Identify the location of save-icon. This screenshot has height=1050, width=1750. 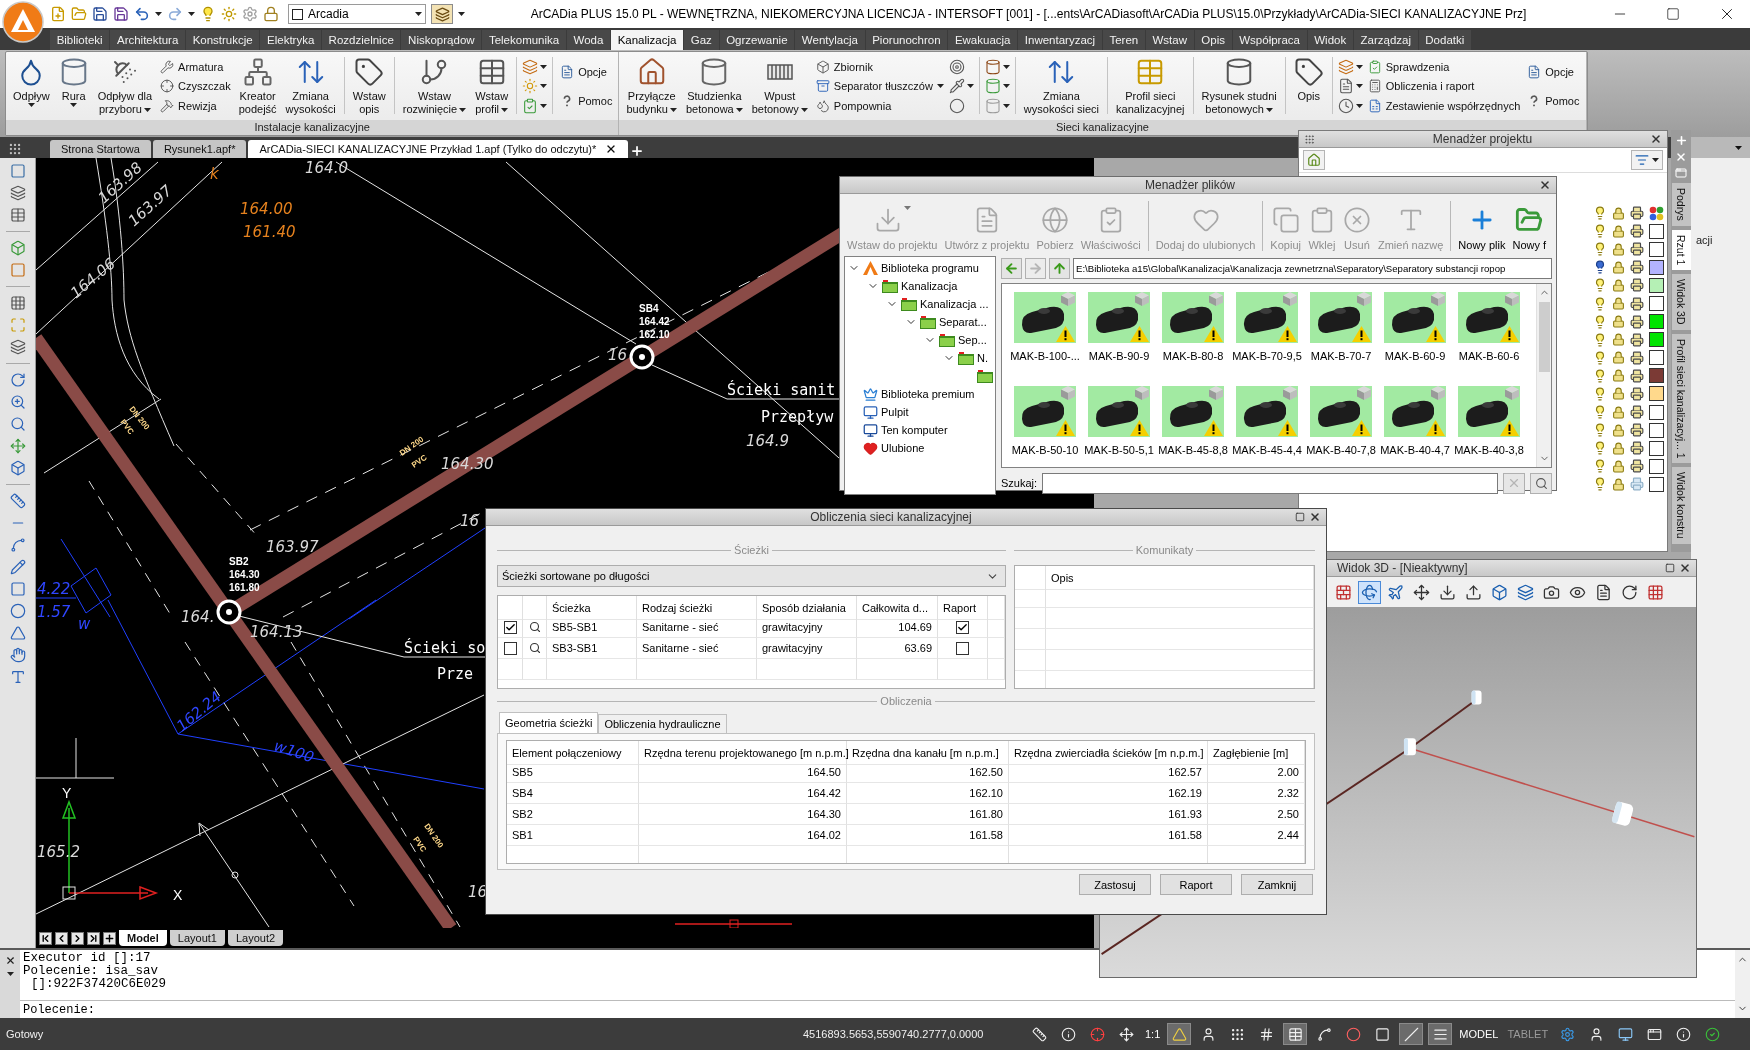
(100, 14).